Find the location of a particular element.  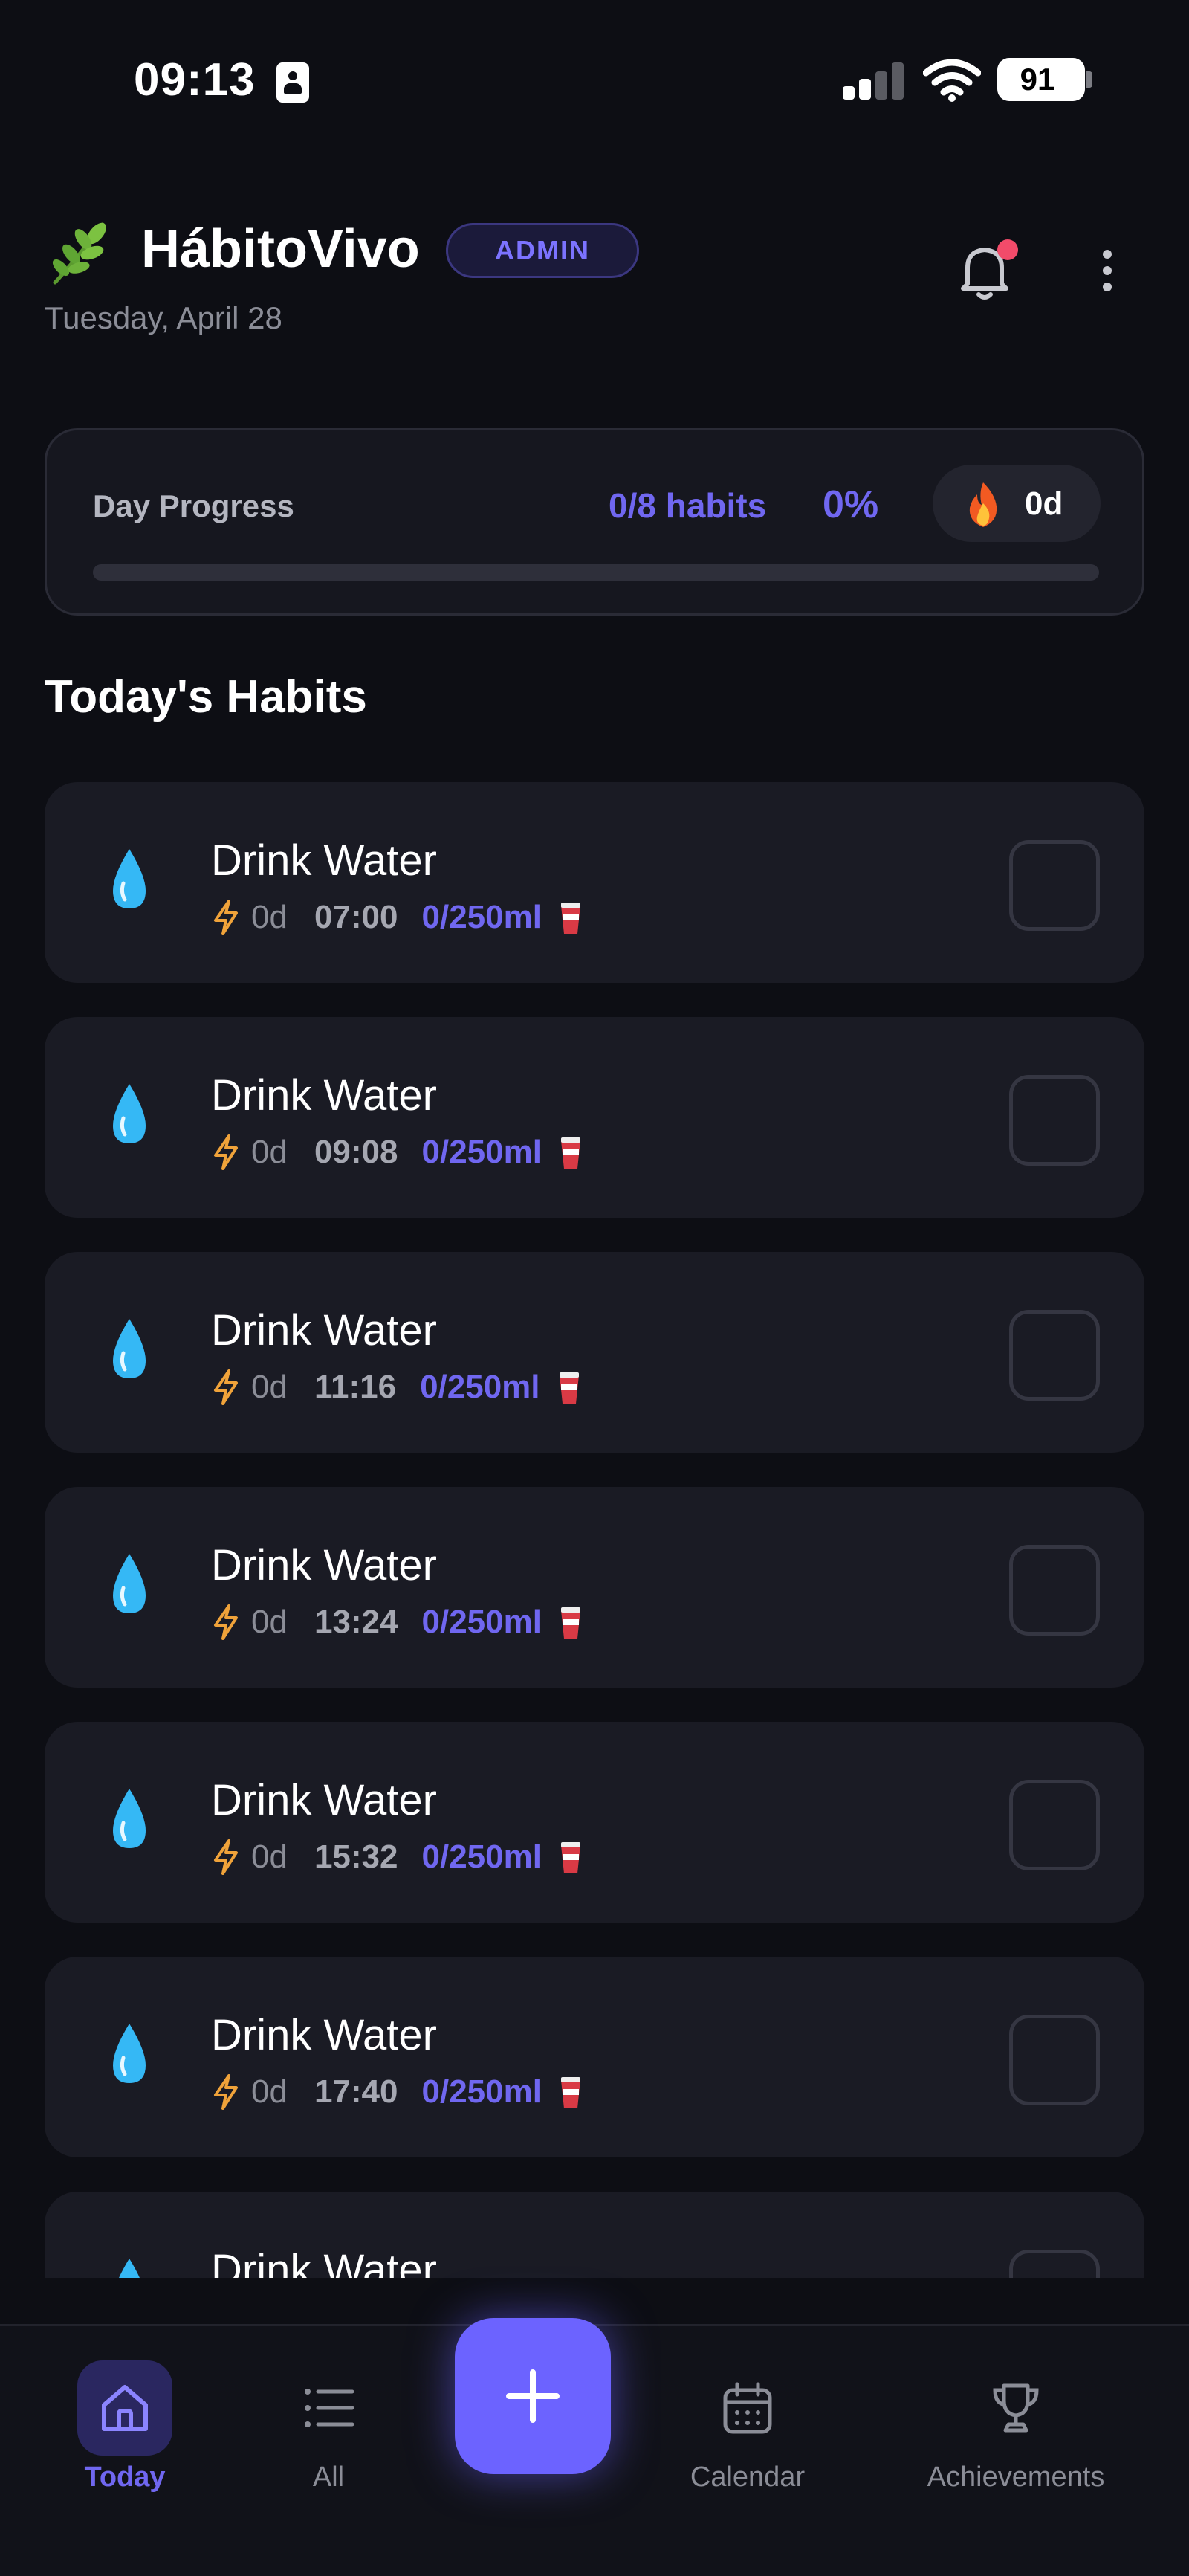

current-date: Tuesday, April 28 is located at coordinates (164, 317).